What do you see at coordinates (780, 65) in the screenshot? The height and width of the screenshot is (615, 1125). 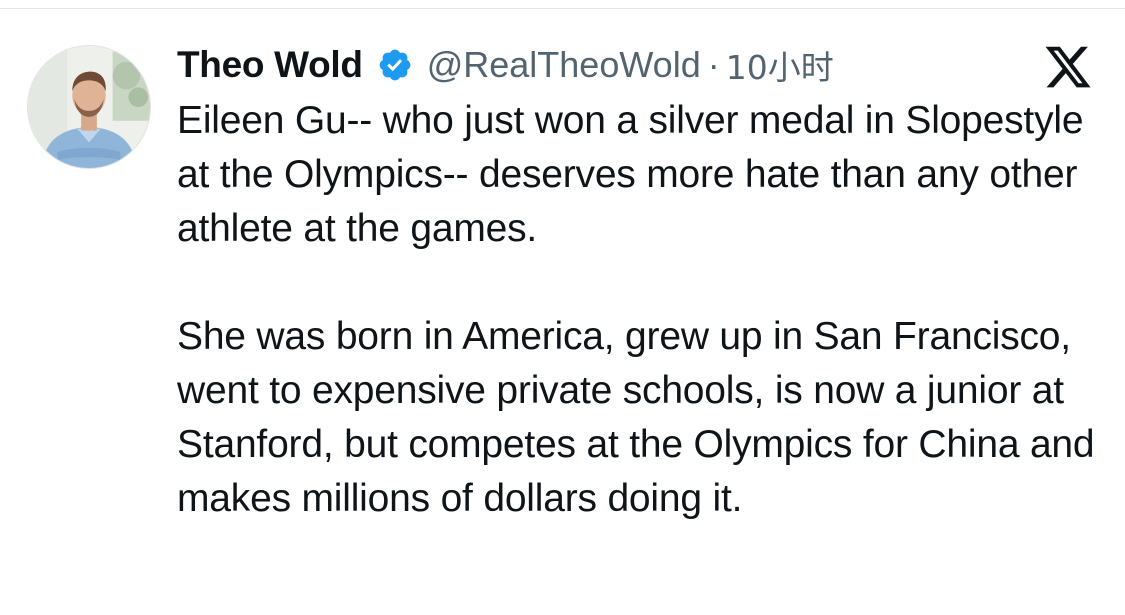 I see `tweet-timestamp: 10小时` at bounding box center [780, 65].